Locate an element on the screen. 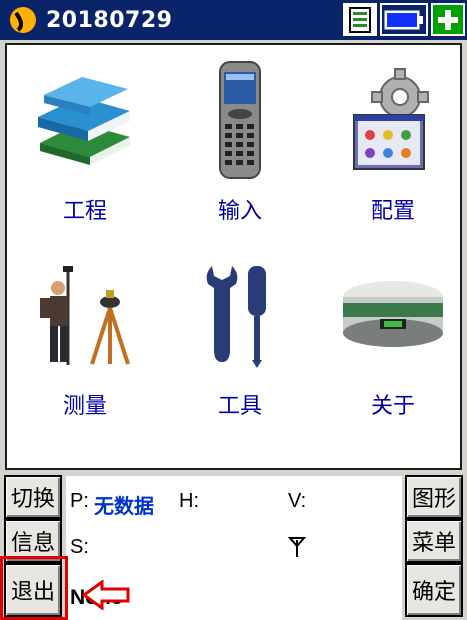 The image size is (467, 620). app-logo-icon is located at coordinates (23, 20).